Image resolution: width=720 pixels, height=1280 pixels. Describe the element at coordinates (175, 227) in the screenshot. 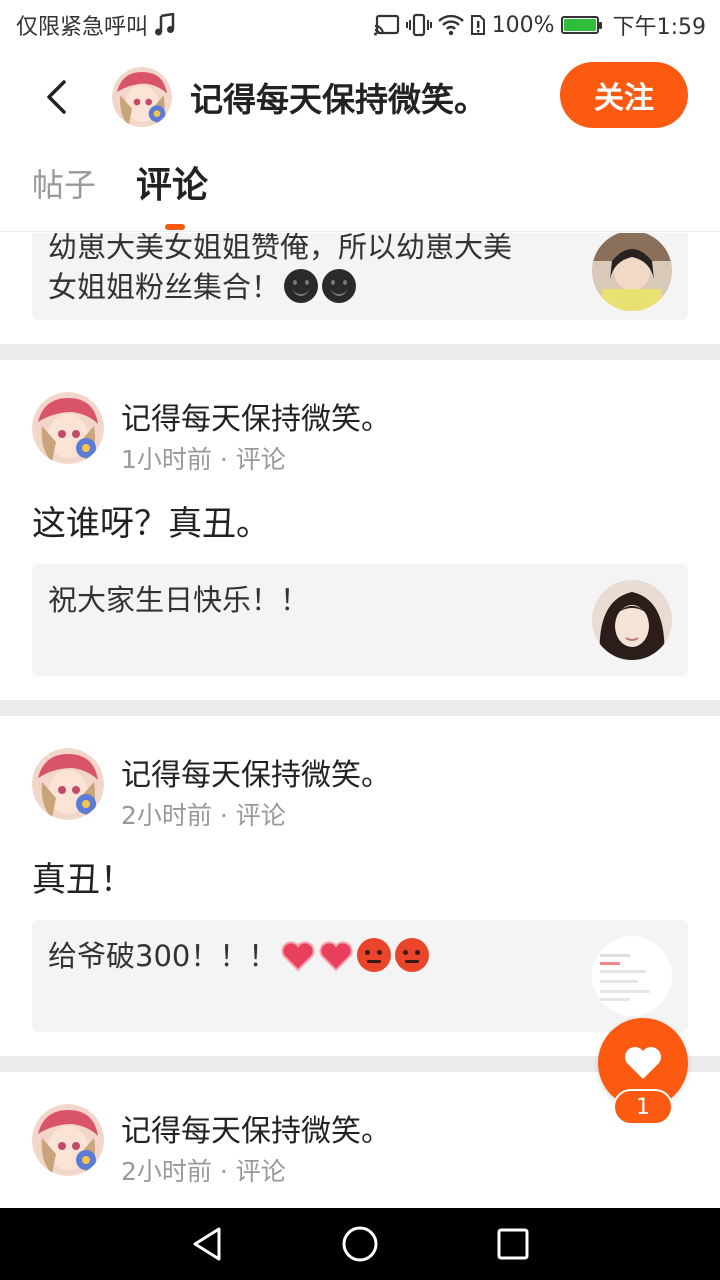

I see `tab-indicator` at that location.